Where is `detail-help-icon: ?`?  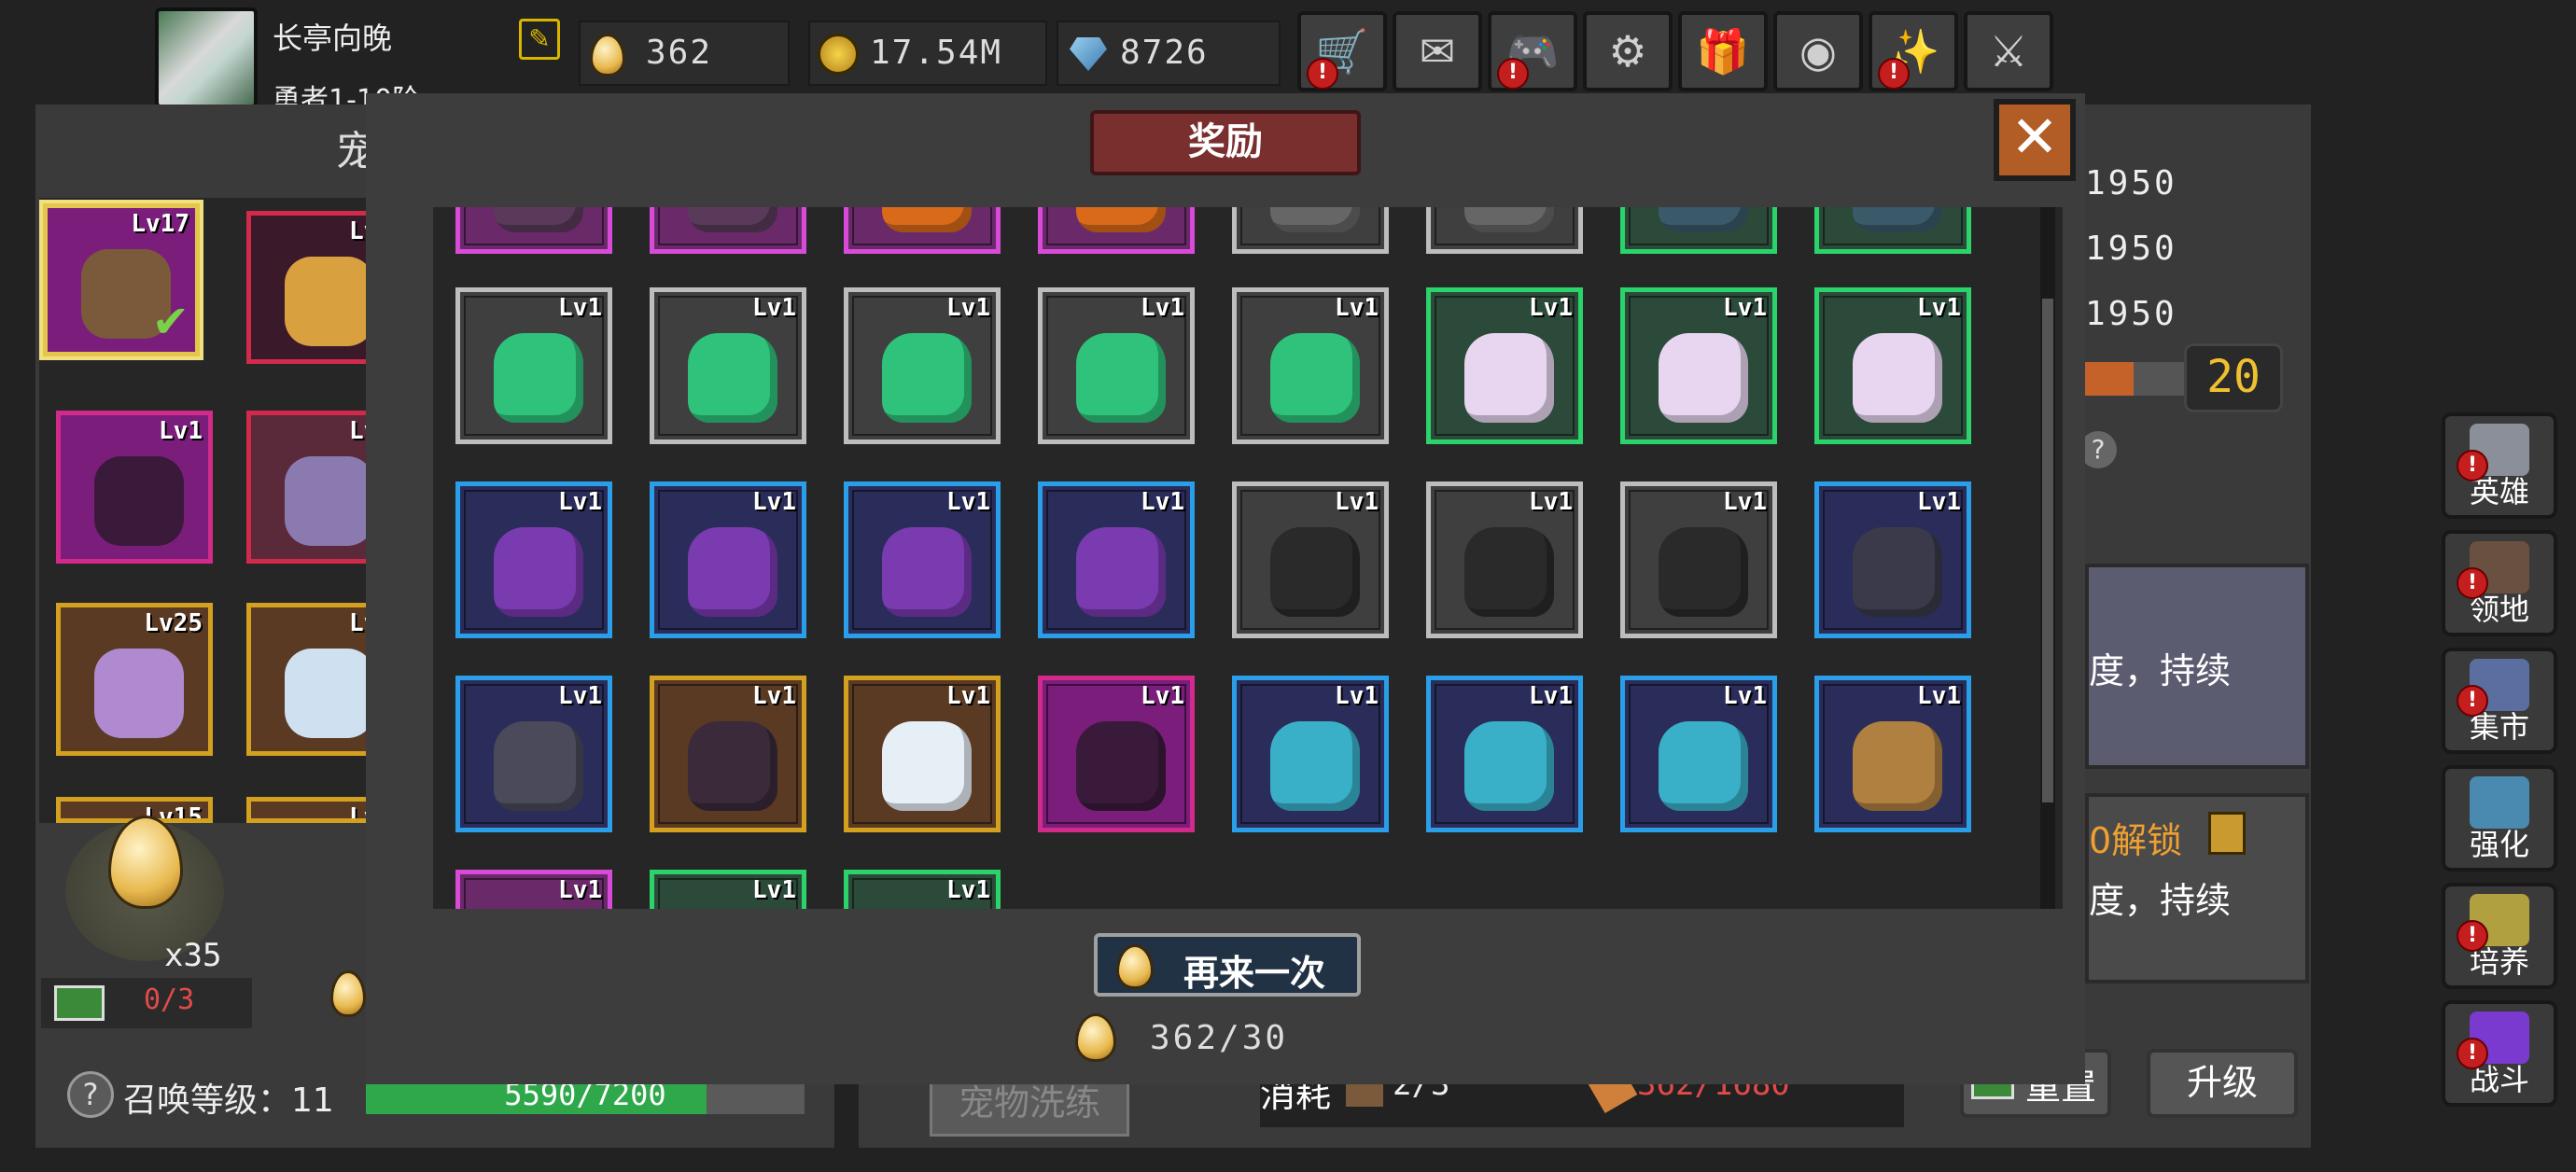 detail-help-icon: ? is located at coordinates (2098, 449).